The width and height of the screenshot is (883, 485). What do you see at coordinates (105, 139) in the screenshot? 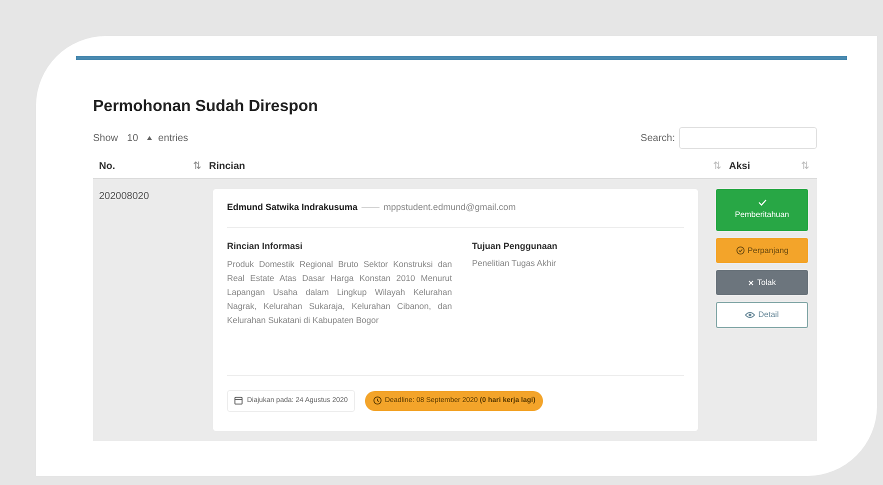
I see `show-label: Show` at bounding box center [105, 139].